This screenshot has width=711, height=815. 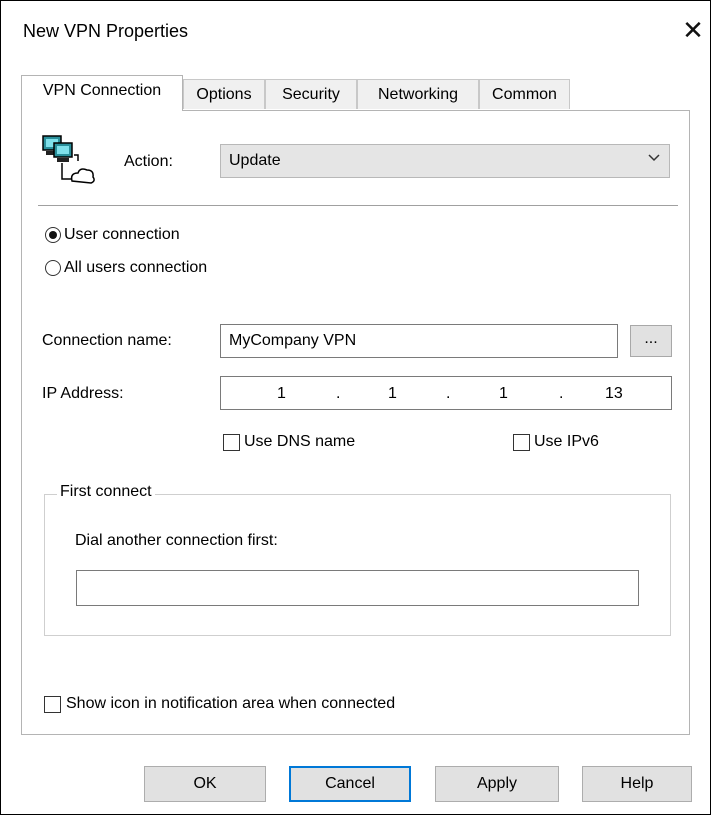 I want to click on ip-address-input: 1 . 1 . 1 . 13, so click(x=446, y=393).